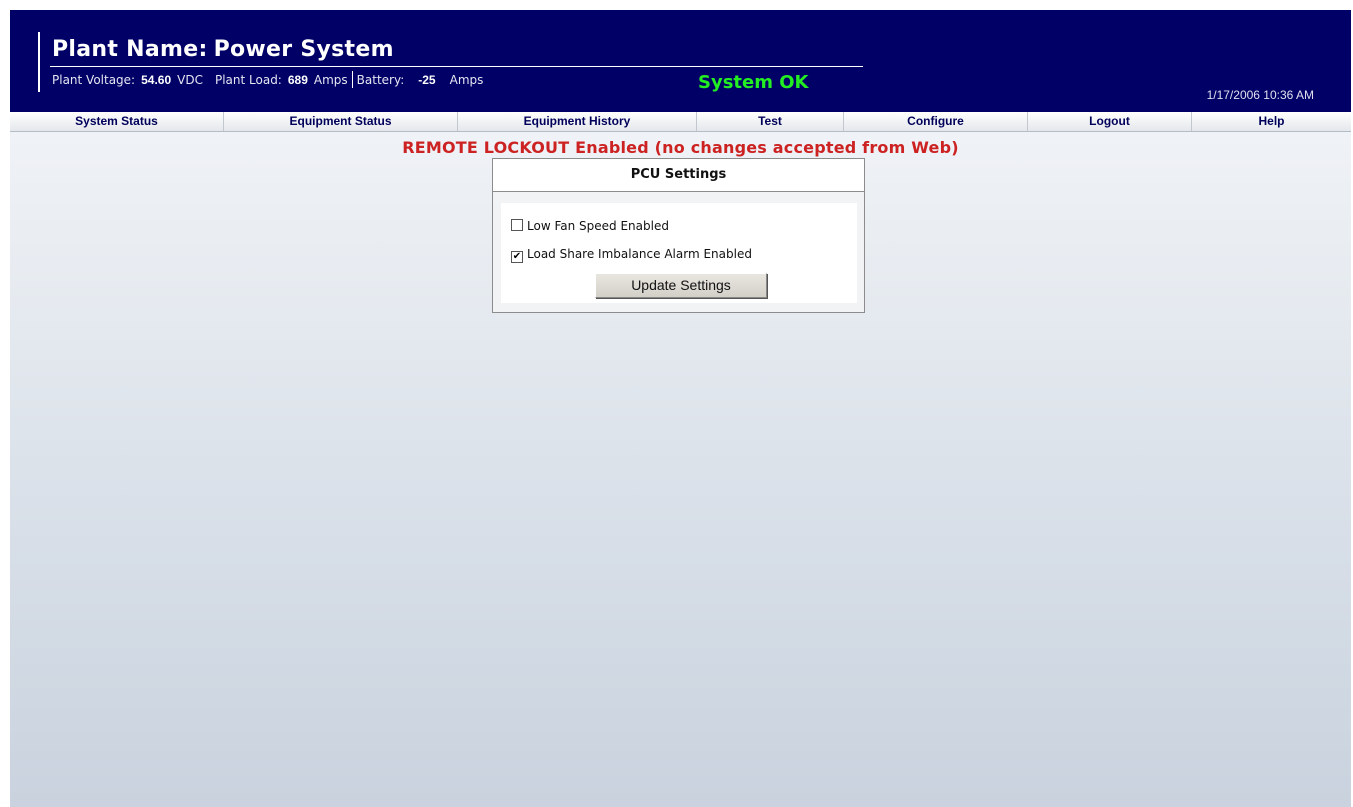  I want to click on battery-value: -25, so click(427, 80).